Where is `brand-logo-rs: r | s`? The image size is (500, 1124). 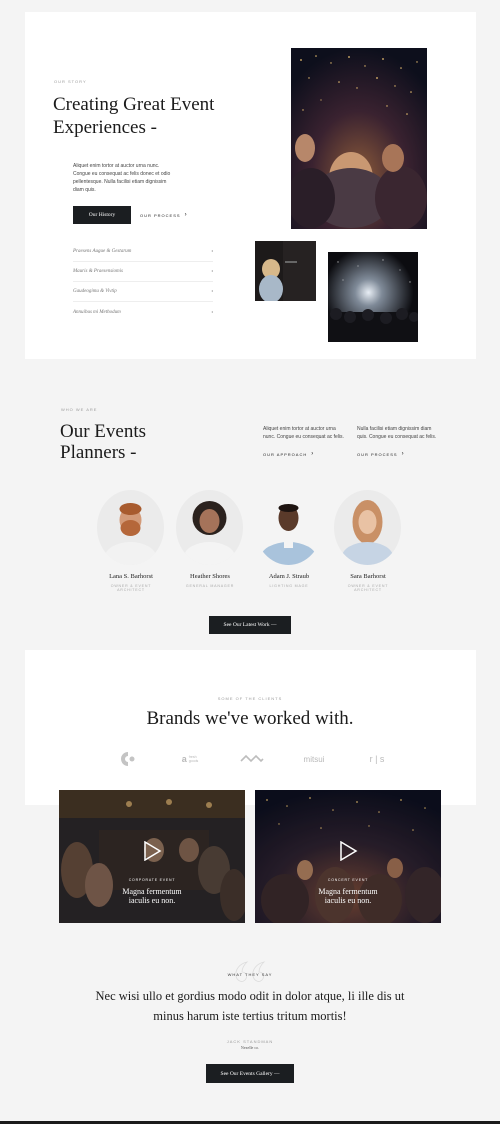 brand-logo-rs: r | s is located at coordinates (377, 759).